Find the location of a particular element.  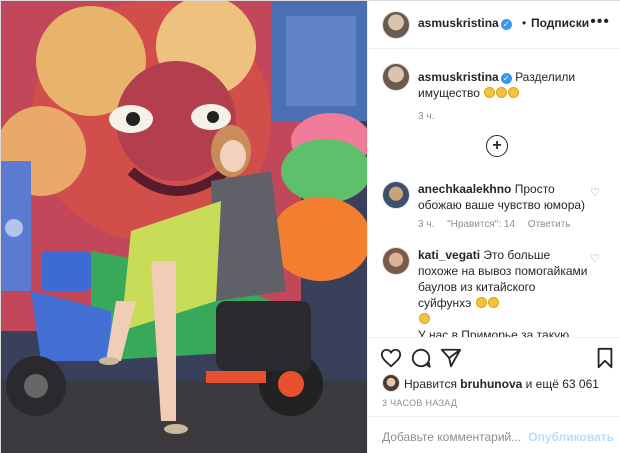

post-timestamp: 3 ЧАСОВ НАЗАД is located at coordinates (420, 403).